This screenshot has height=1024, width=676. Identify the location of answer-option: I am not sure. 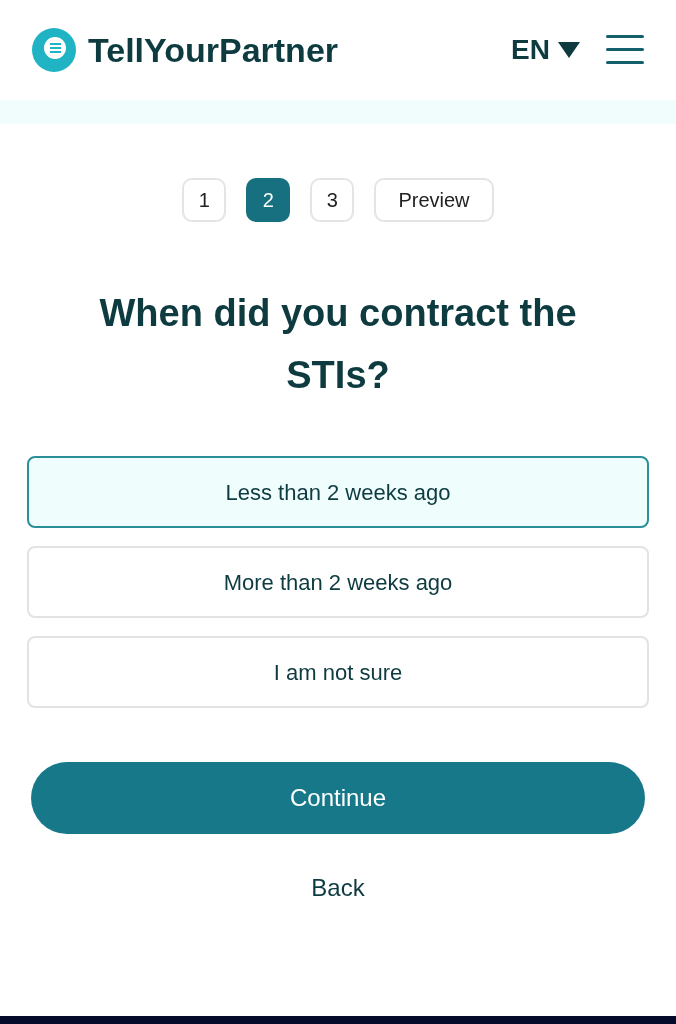
(338, 672).